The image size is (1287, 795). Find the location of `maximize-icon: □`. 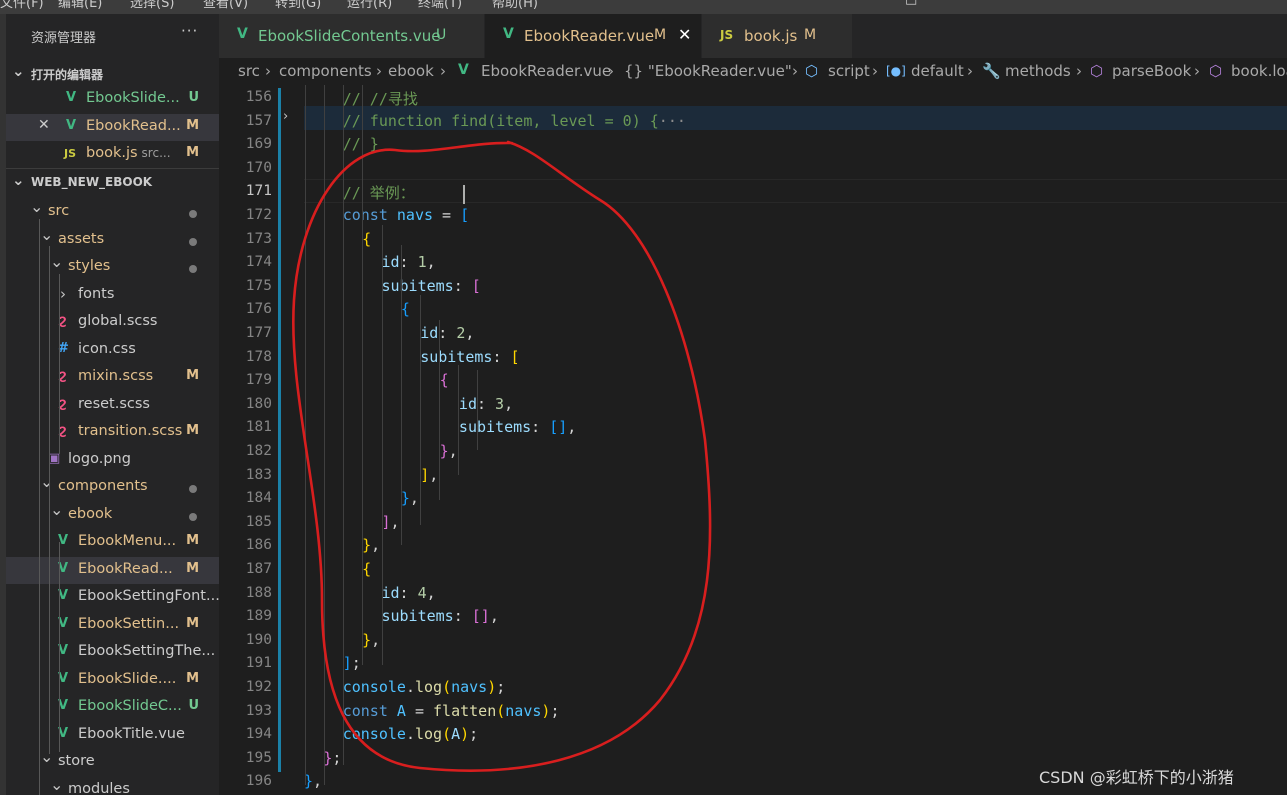

maximize-icon: □ is located at coordinates (911, 3).